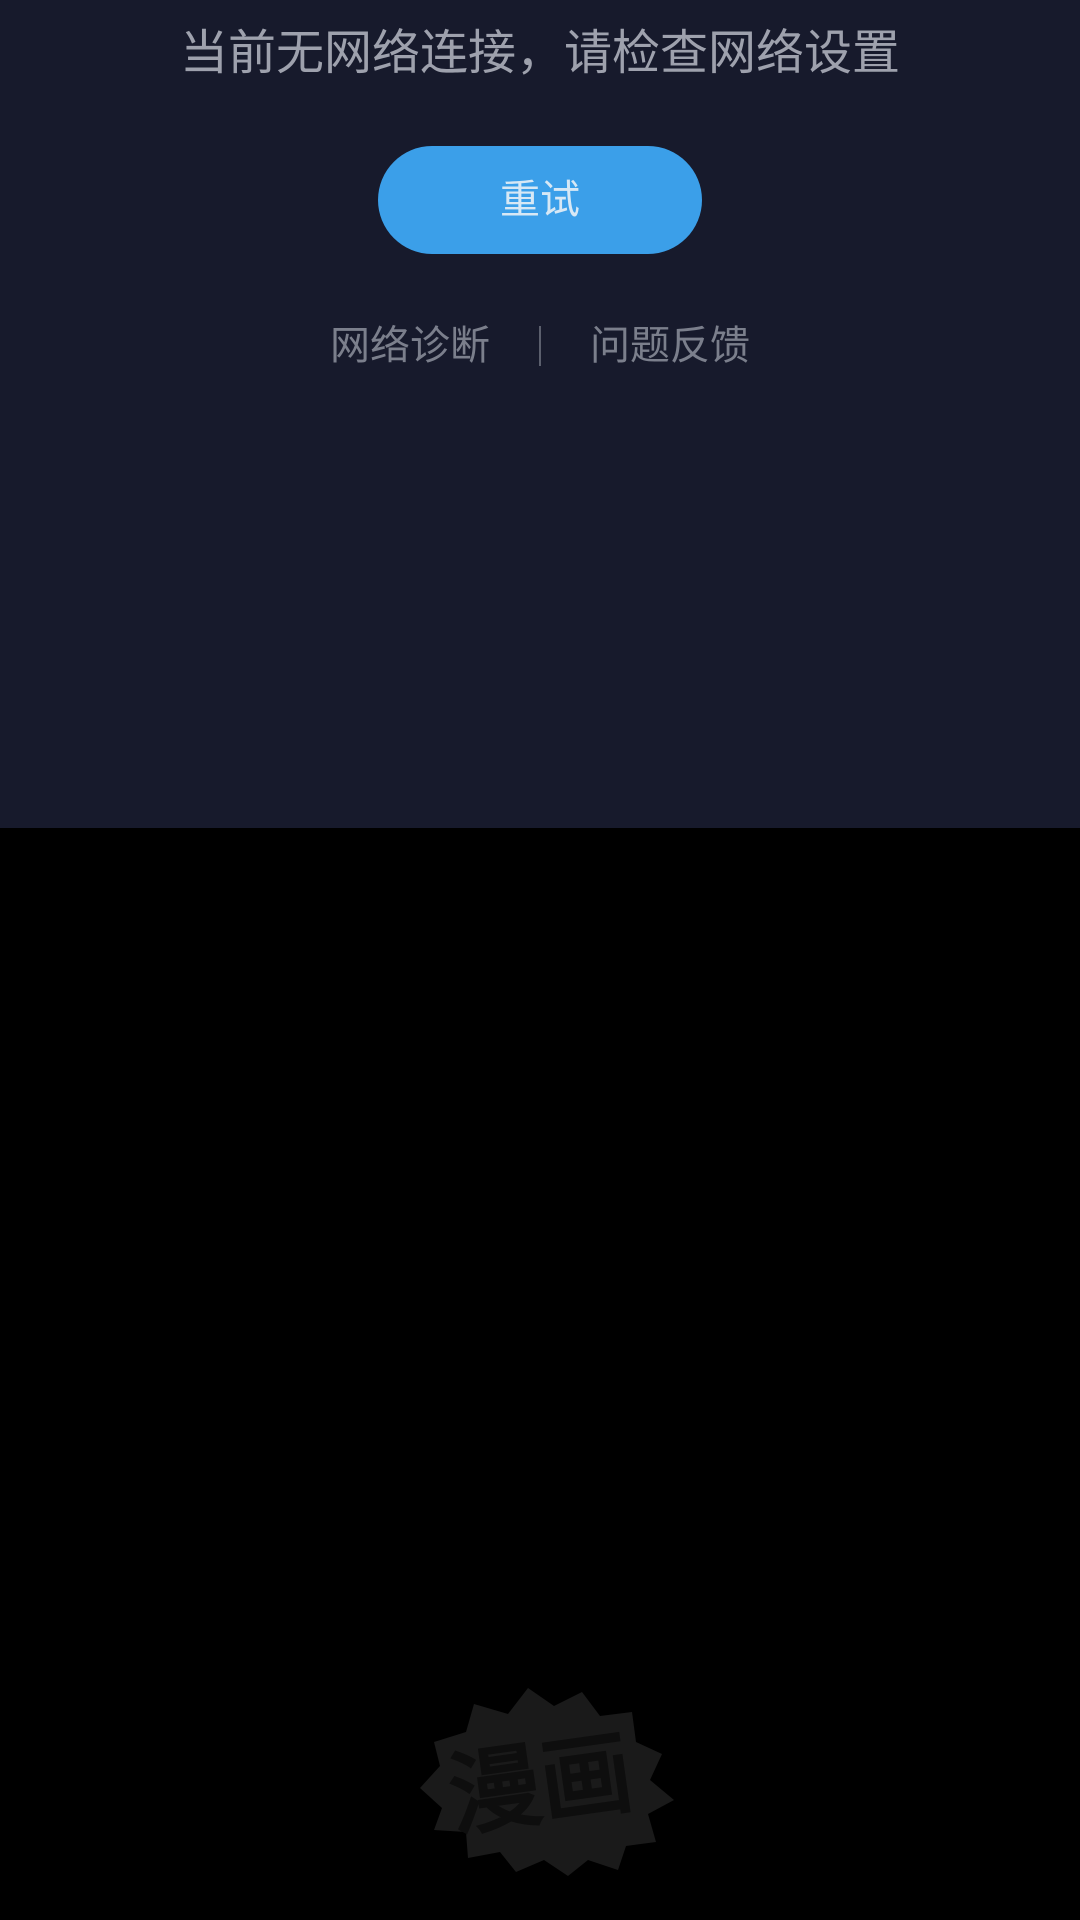 The height and width of the screenshot is (1920, 1080). Describe the element at coordinates (540, 1780) in the screenshot. I see `comic-burst-logo-icon: 漫画` at that location.